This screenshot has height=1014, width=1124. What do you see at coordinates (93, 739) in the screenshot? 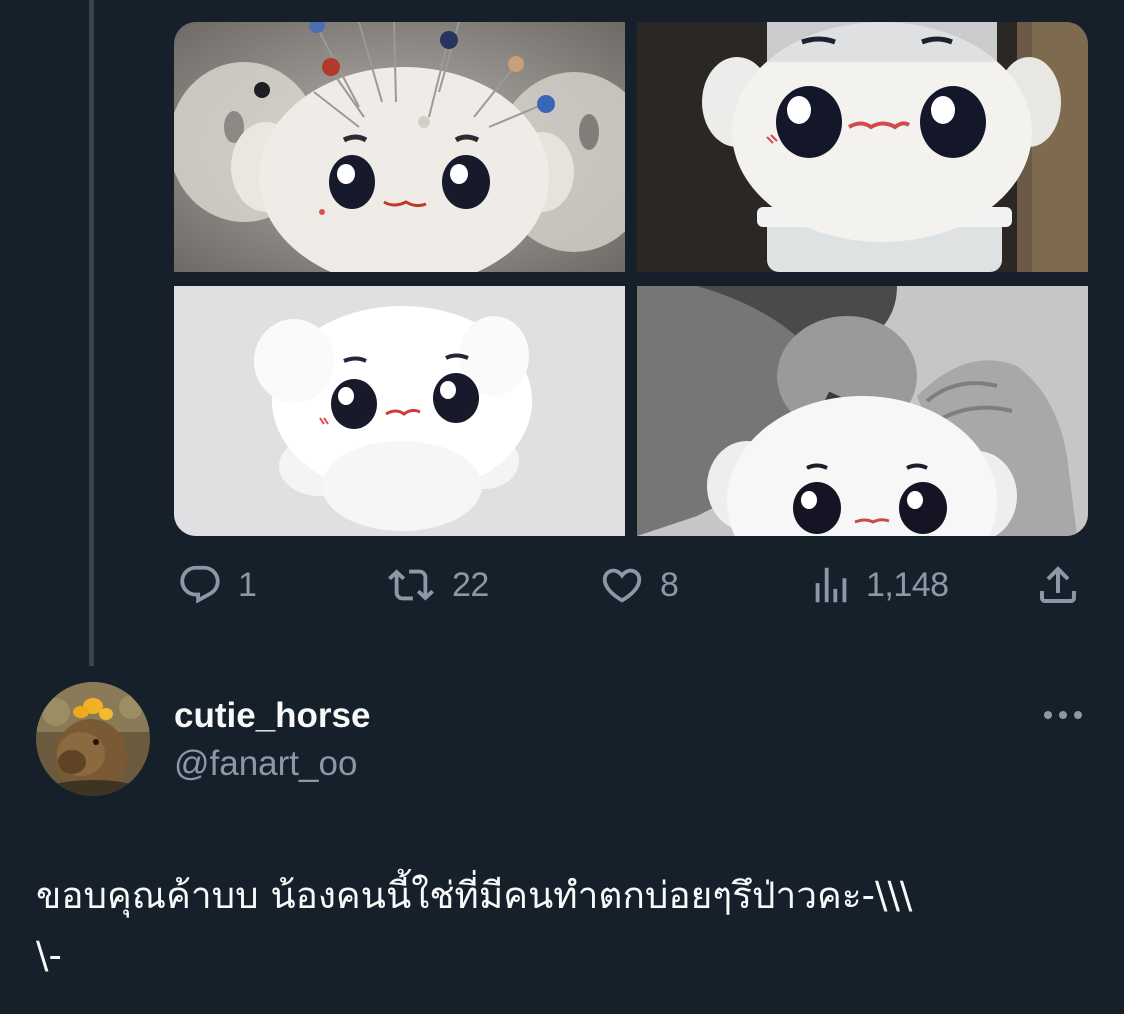
I see `avatar` at bounding box center [93, 739].